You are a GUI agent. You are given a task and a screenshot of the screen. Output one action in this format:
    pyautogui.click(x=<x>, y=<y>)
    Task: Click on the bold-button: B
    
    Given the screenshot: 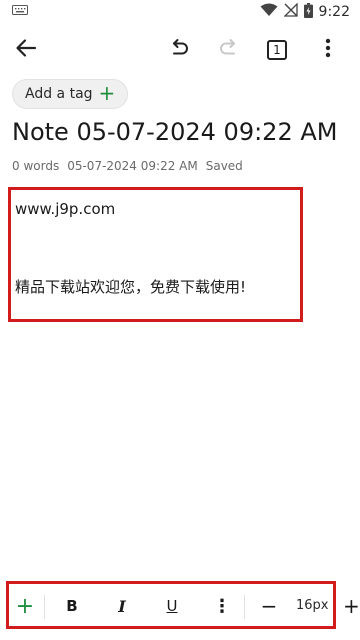 What is the action you would take?
    pyautogui.click(x=72, y=606)
    